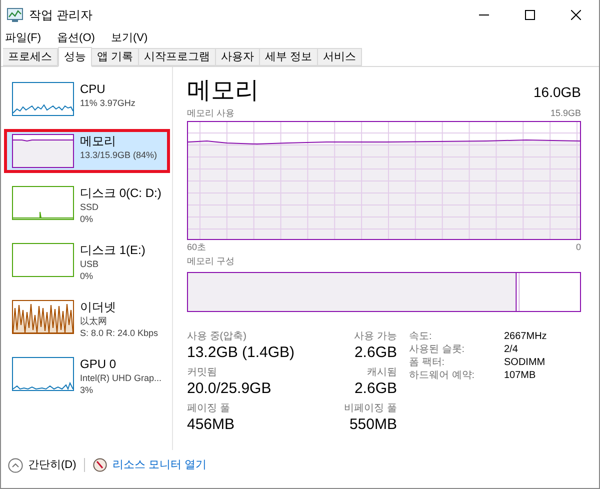 The image size is (600, 489). Describe the element at coordinates (576, 15) in the screenshot. I see `close-icon` at that location.